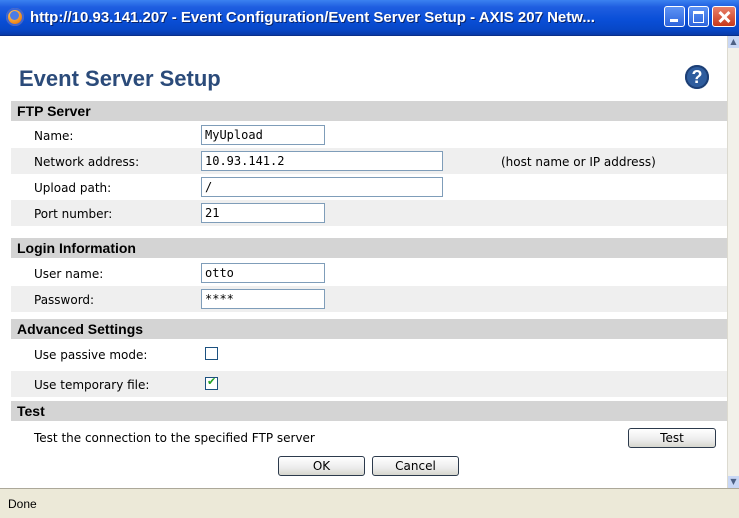  Describe the element at coordinates (733, 262) in the screenshot. I see `vertical-scrollbar: ▲ ▼` at that location.